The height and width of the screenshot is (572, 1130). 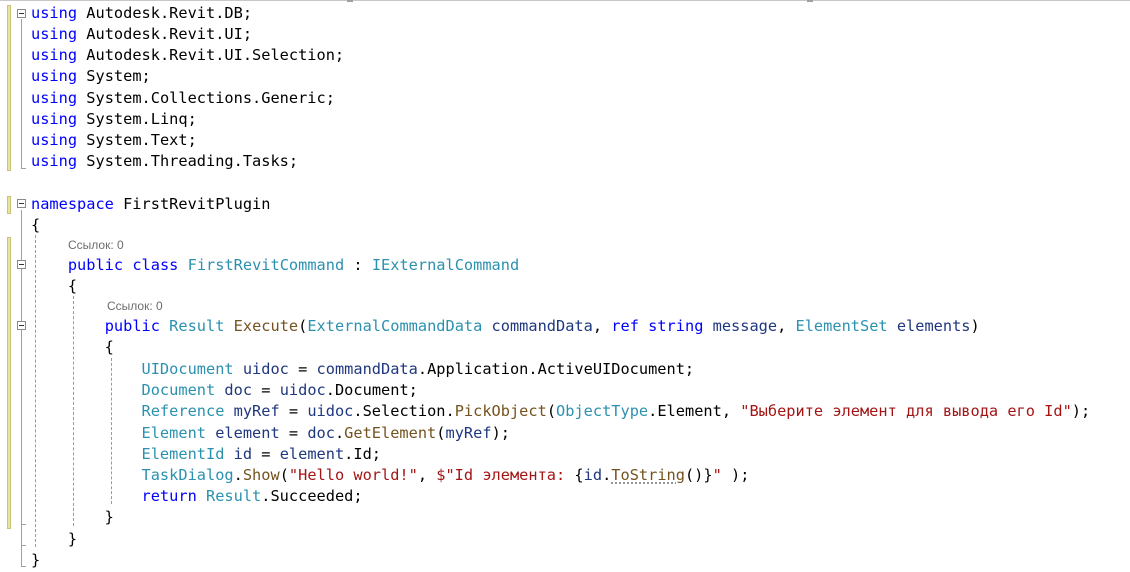 I want to click on code-token-type: Reference, so click(x=183, y=411).